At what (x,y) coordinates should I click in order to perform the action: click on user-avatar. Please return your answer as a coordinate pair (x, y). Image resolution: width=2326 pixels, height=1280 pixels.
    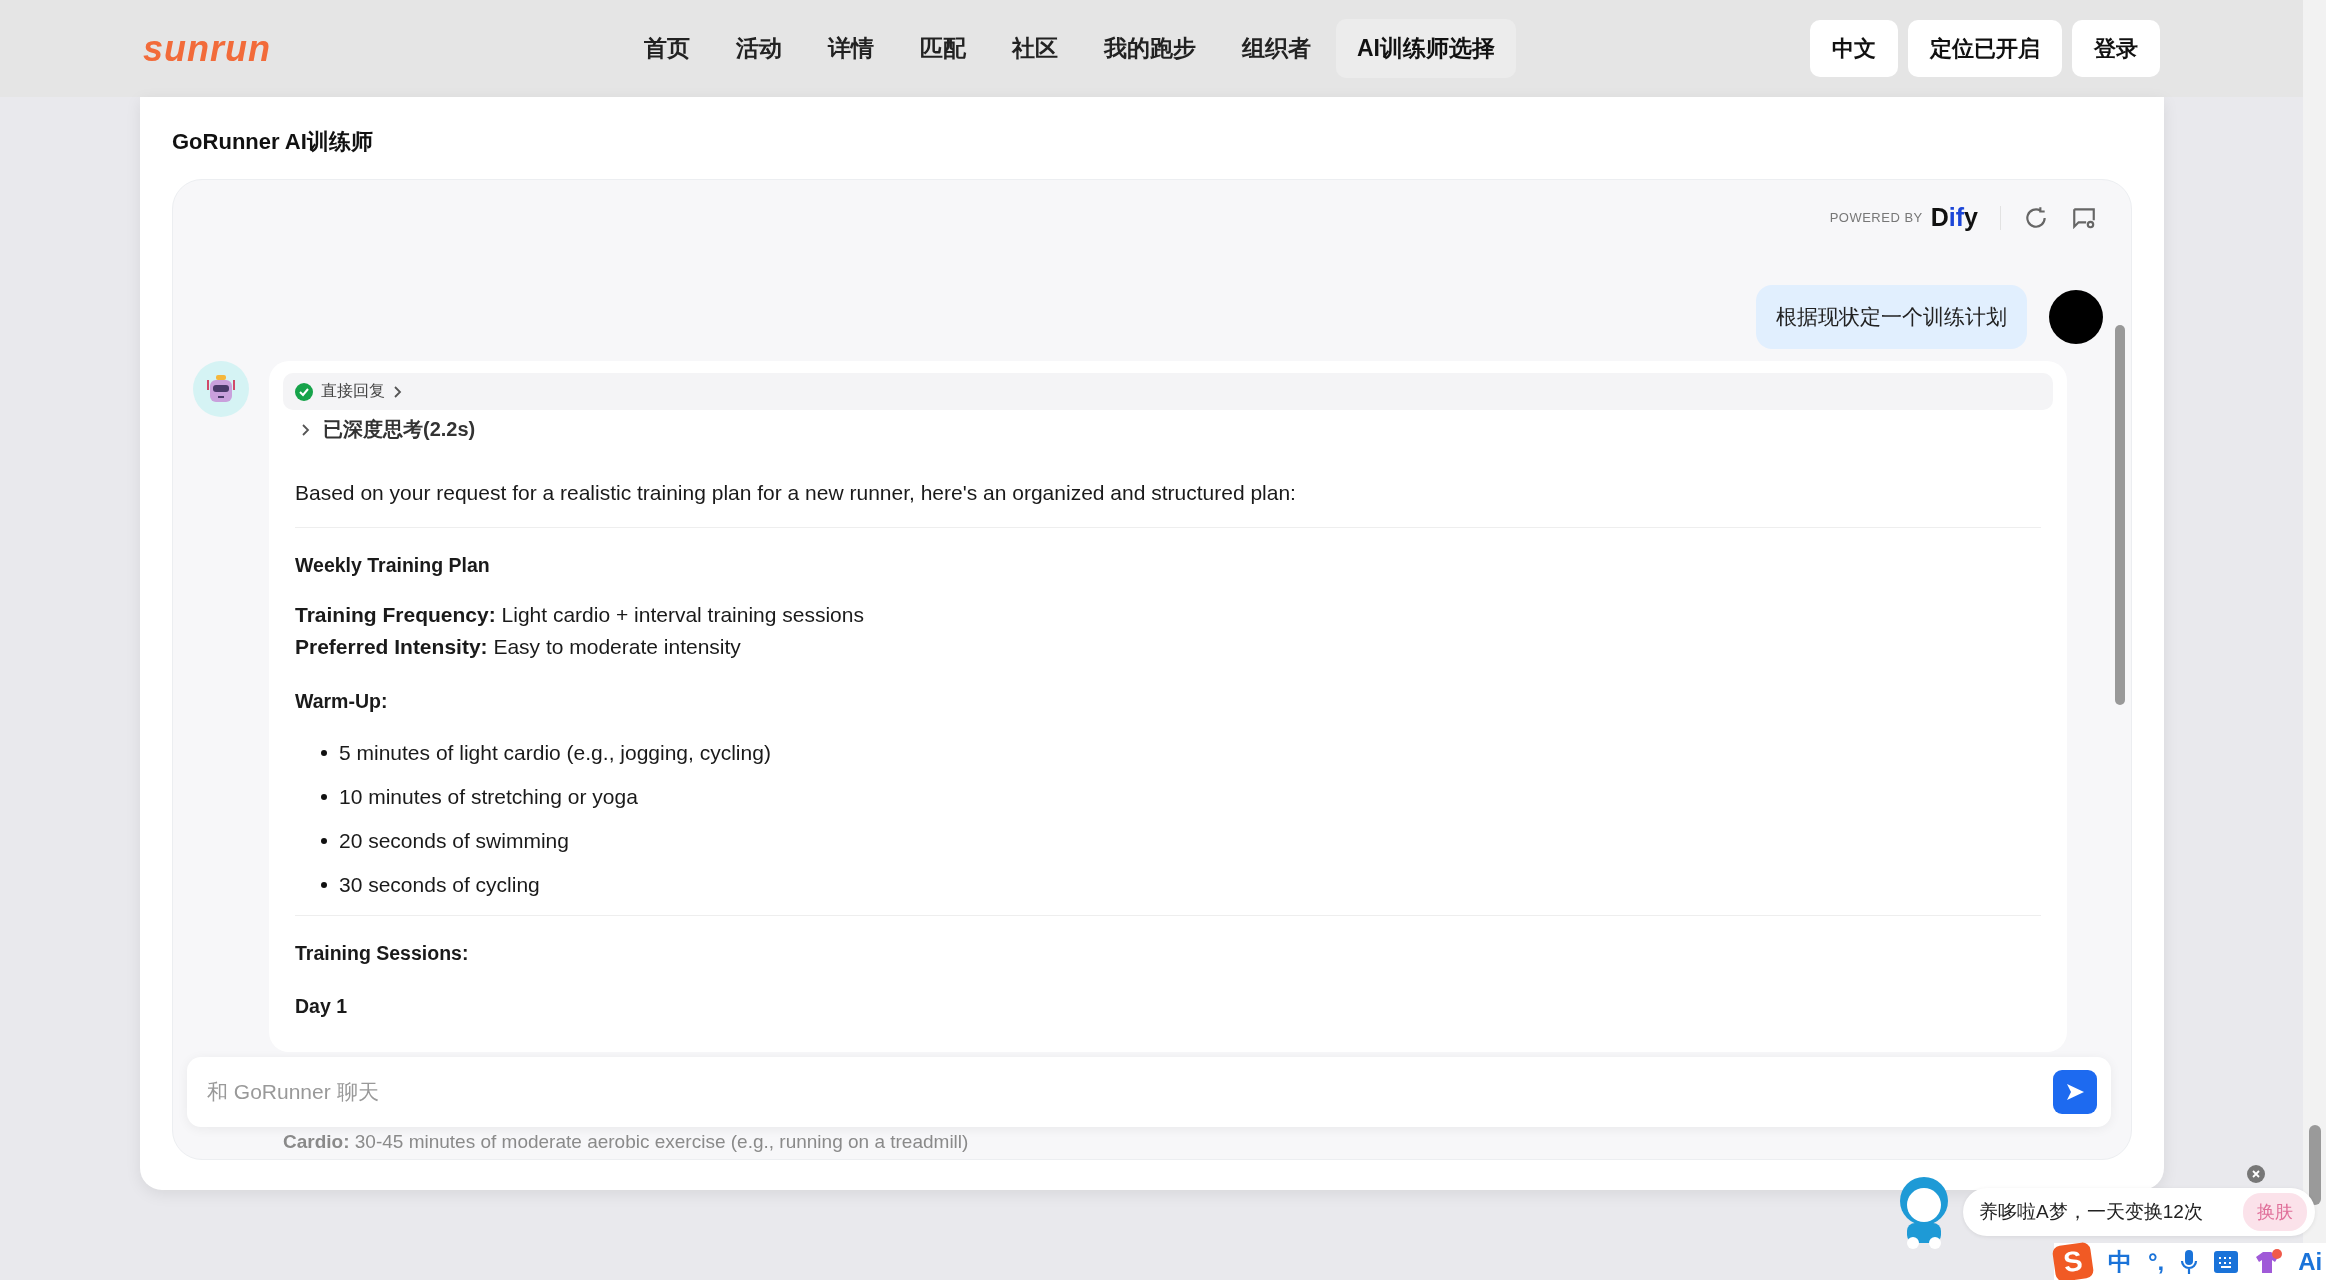
    Looking at the image, I should click on (2076, 317).